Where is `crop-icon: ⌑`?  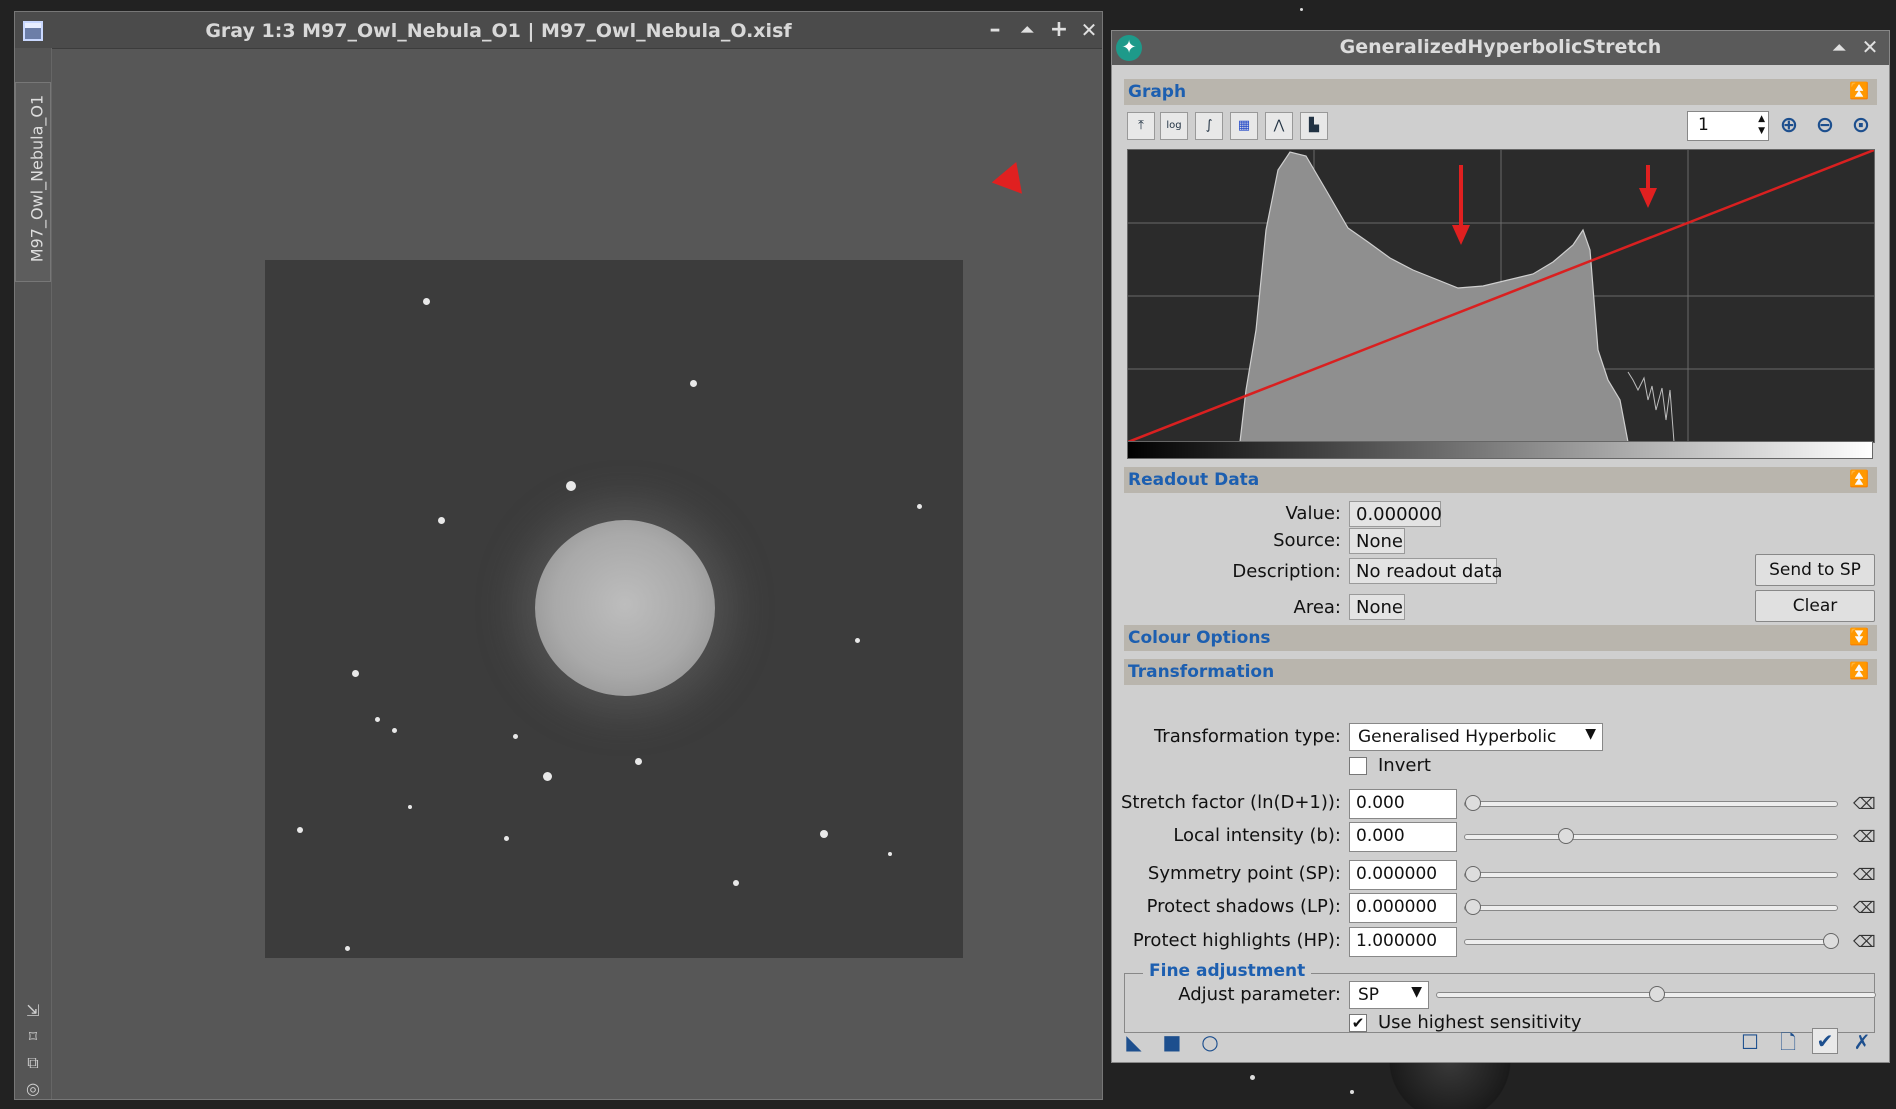 crop-icon: ⌑ is located at coordinates (33, 1037).